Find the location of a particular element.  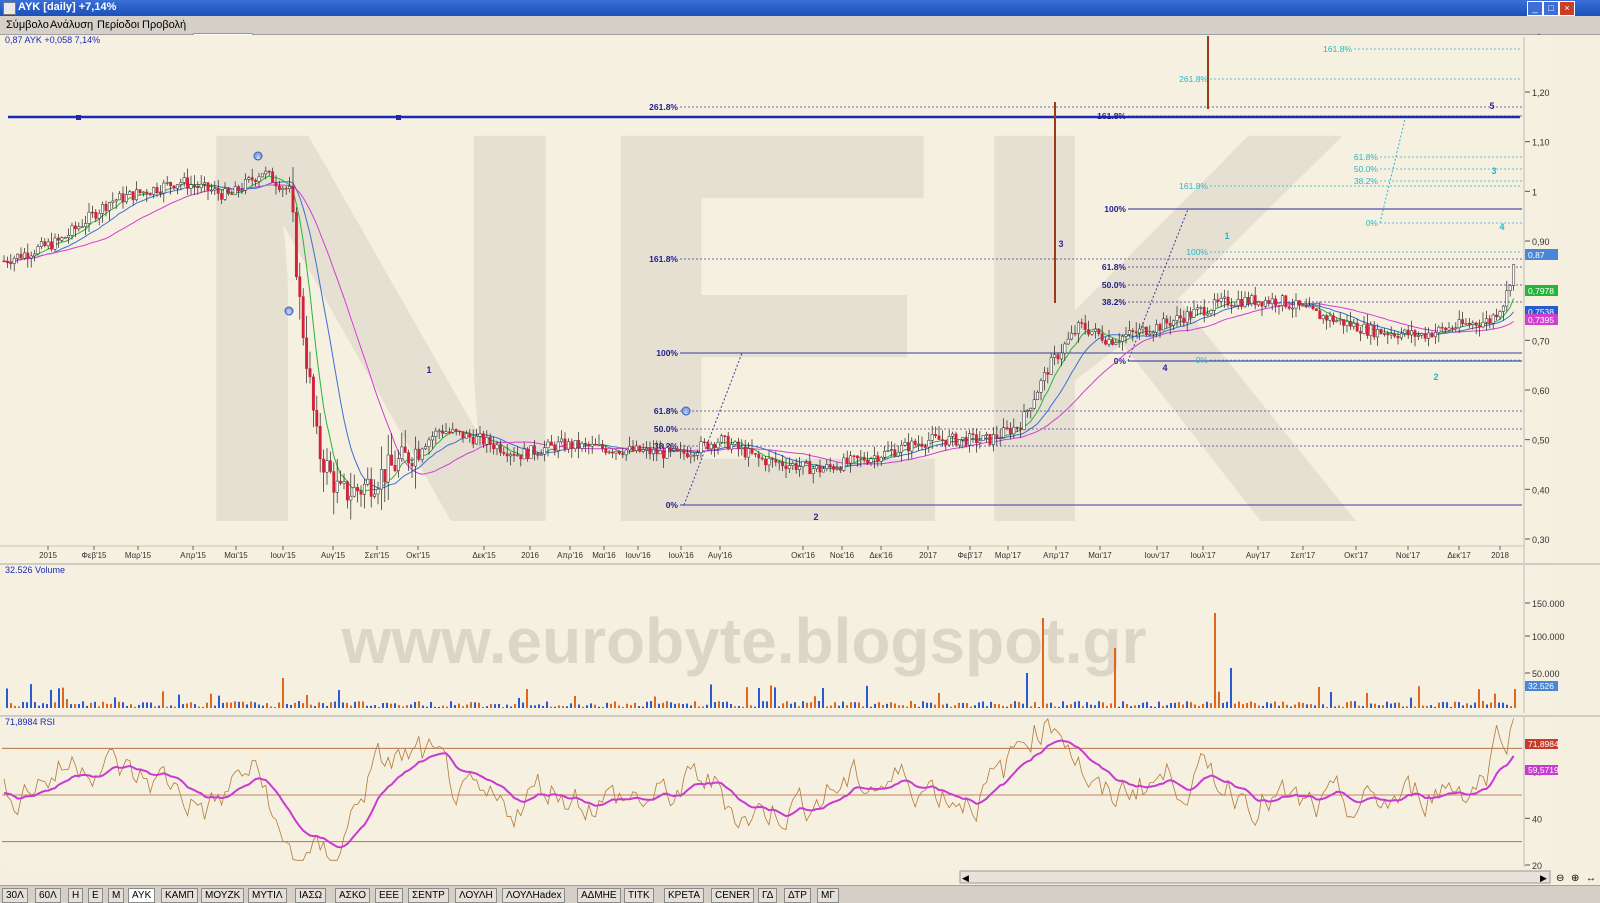

symbol-tab: ΑΥΚ is located at coordinates (142, 895).